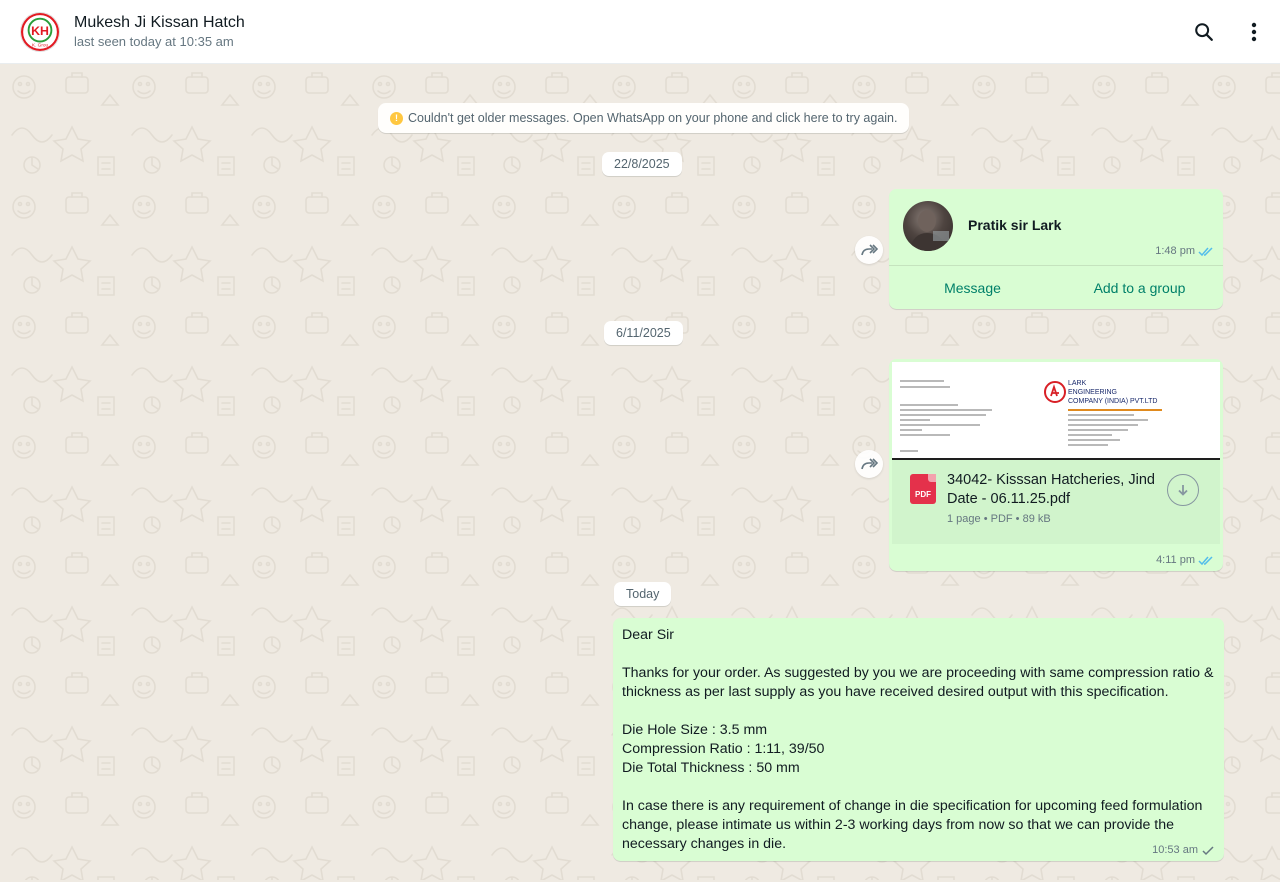 This screenshot has width=1280, height=882. I want to click on search-icon, so click(1204, 32).